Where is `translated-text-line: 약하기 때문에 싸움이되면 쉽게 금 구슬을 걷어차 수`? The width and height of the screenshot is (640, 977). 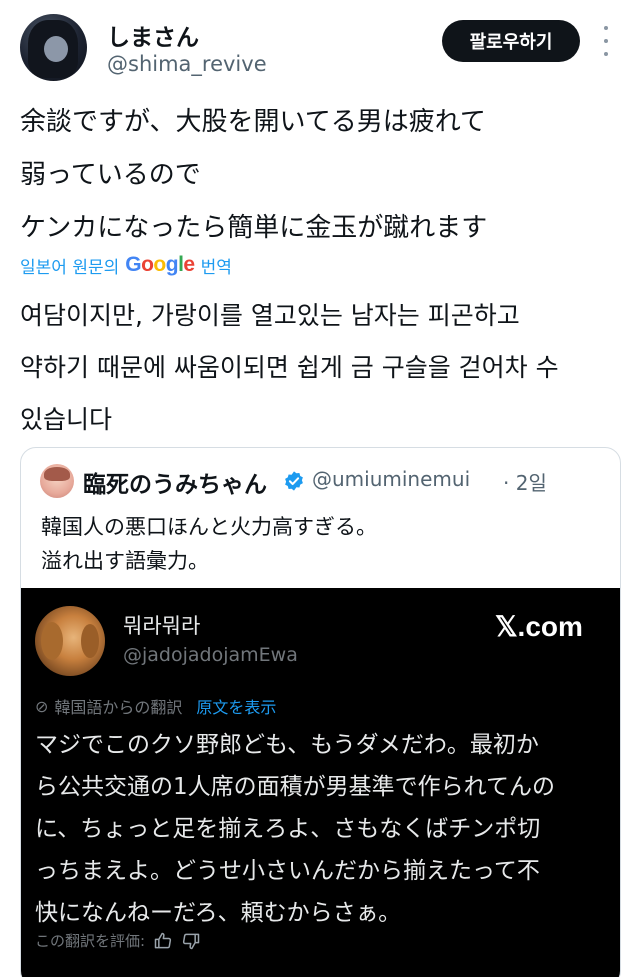 translated-text-line: 약하기 때문에 싸움이되면 쉽게 금 구슬을 걷어차 수 is located at coordinates (289, 367).